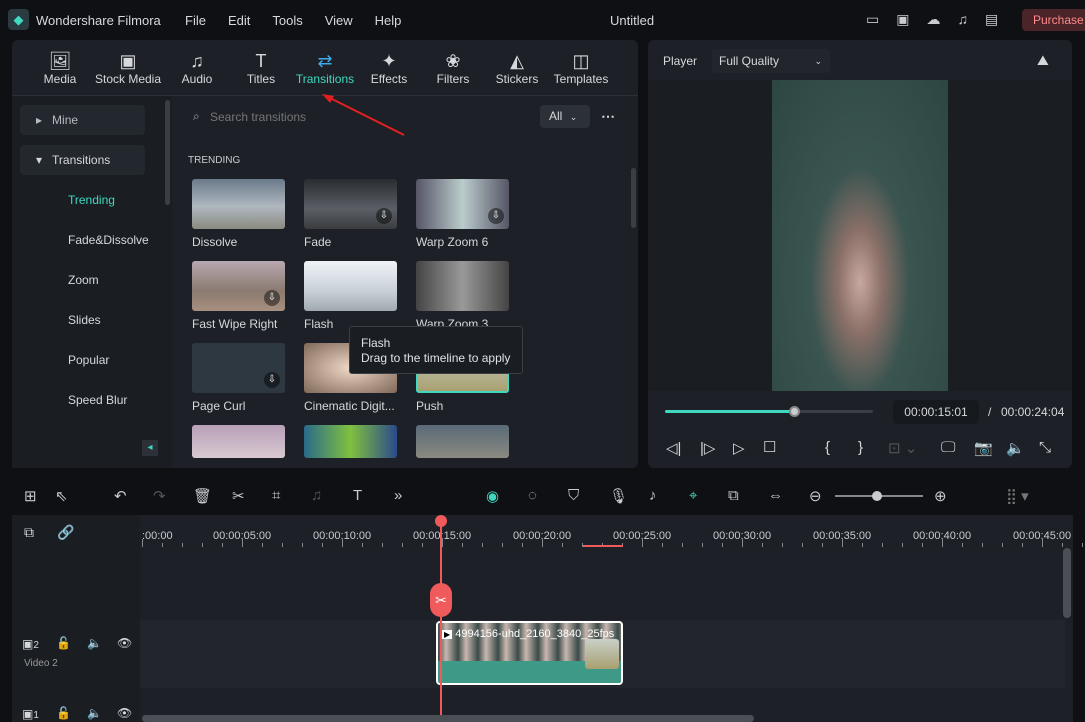 The image size is (1085, 722). I want to click on track-2-lock-icon: 🔓, so click(63, 643).